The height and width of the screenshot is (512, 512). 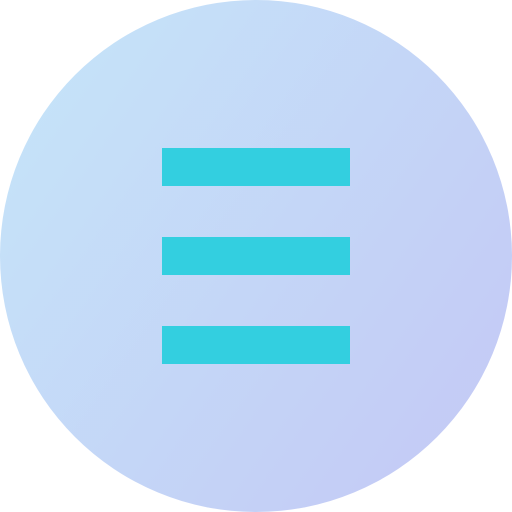 I want to click on menu-bar-middle, so click(x=256, y=256).